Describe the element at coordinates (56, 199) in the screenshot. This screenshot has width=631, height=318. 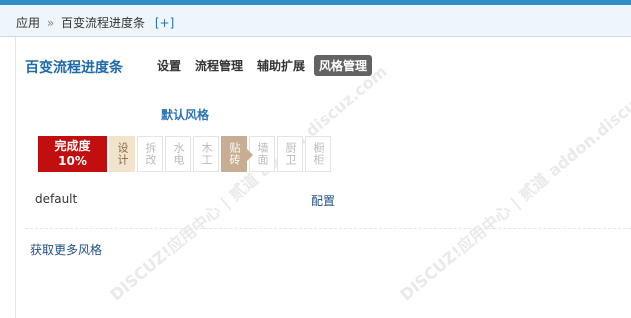
I see `style-name: default` at that location.